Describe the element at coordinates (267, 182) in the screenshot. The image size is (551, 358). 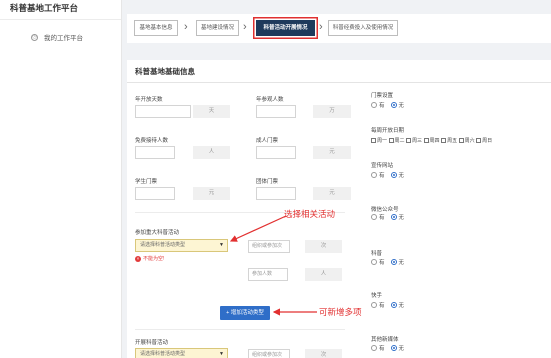
I see `group-ticket-label: 团体门票` at that location.